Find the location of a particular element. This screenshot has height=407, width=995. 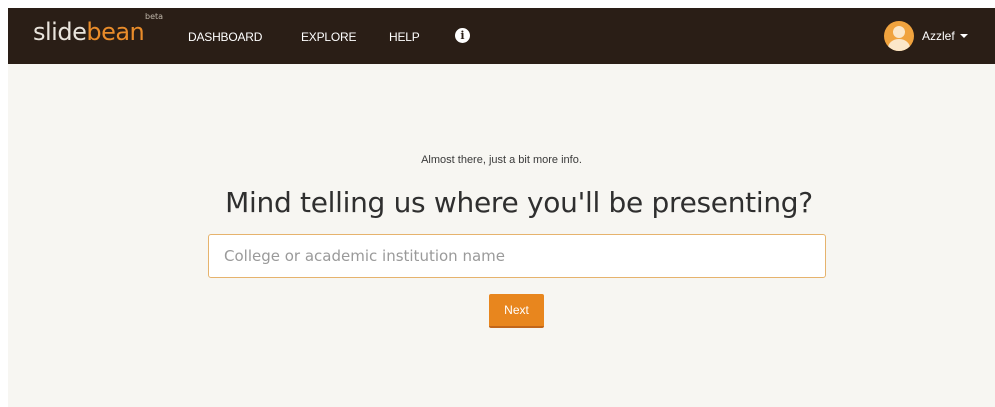

chevron-down-icon is located at coordinates (963, 36).